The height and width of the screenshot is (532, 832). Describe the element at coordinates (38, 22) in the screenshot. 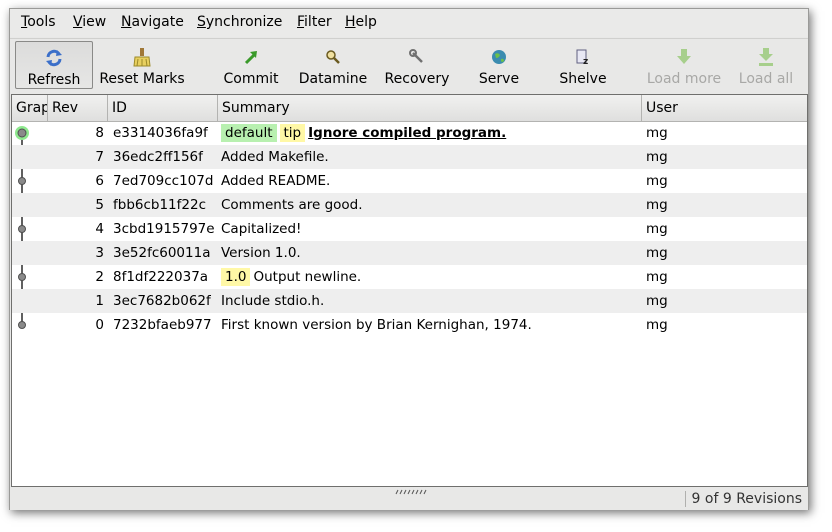

I see `menu-tools: Tools` at that location.